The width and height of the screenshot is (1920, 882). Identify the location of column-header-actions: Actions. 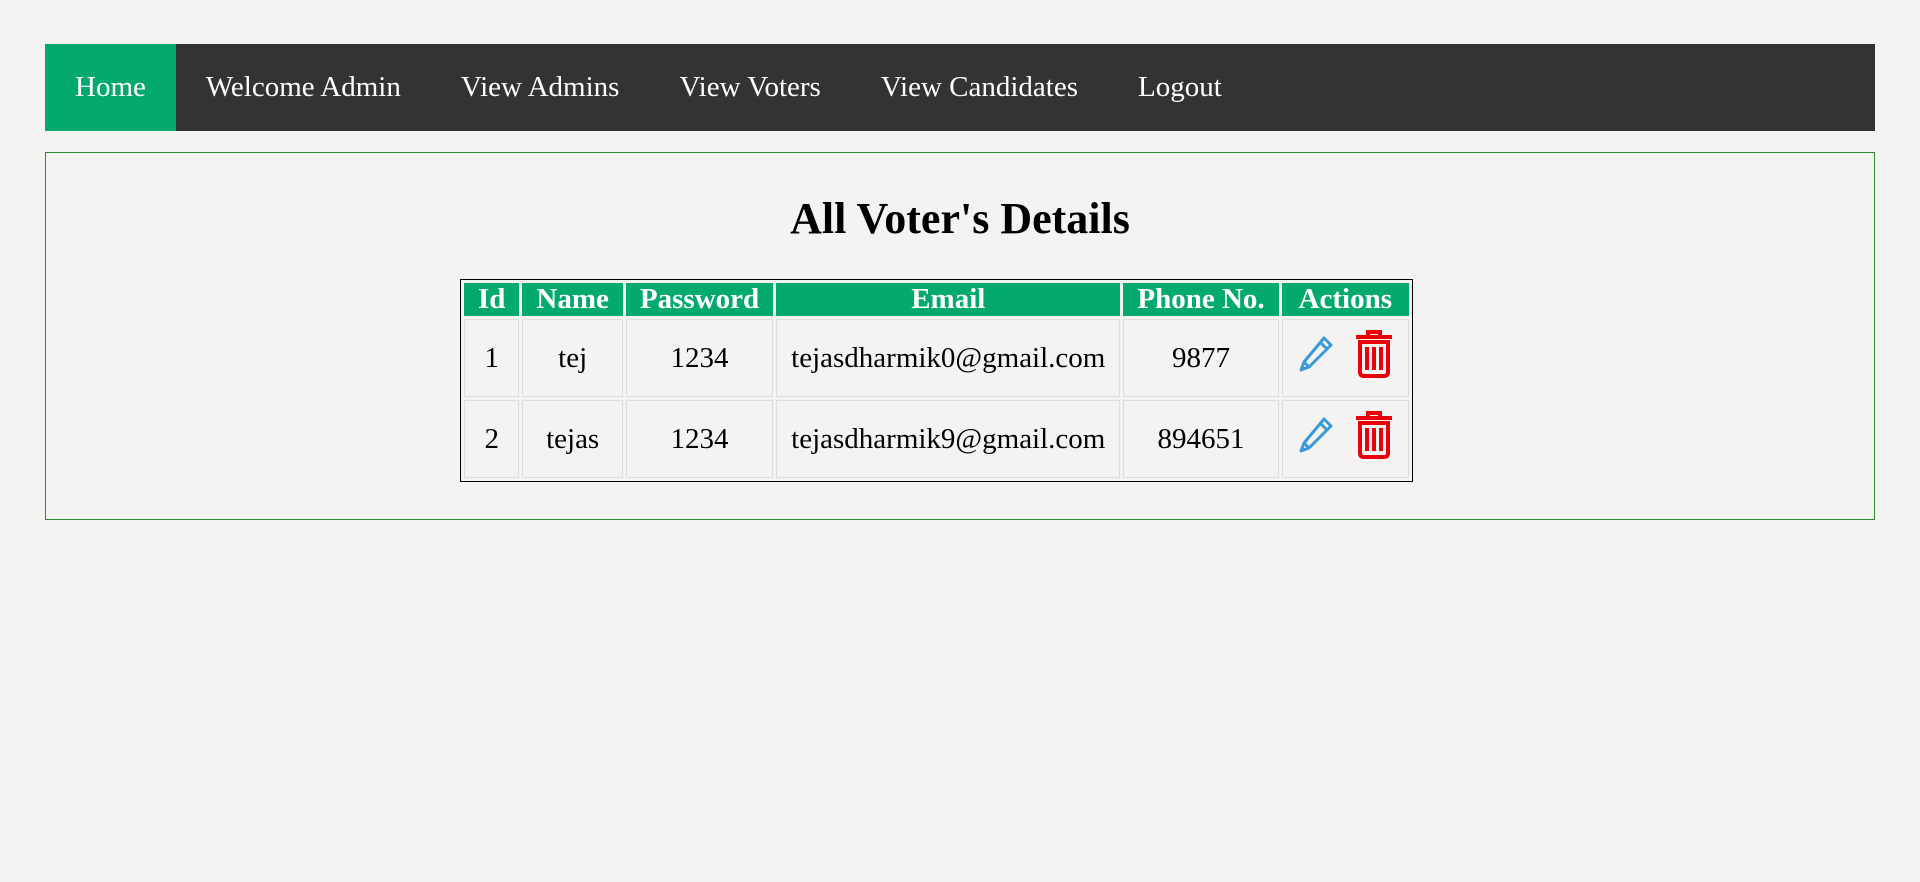
(1345, 299).